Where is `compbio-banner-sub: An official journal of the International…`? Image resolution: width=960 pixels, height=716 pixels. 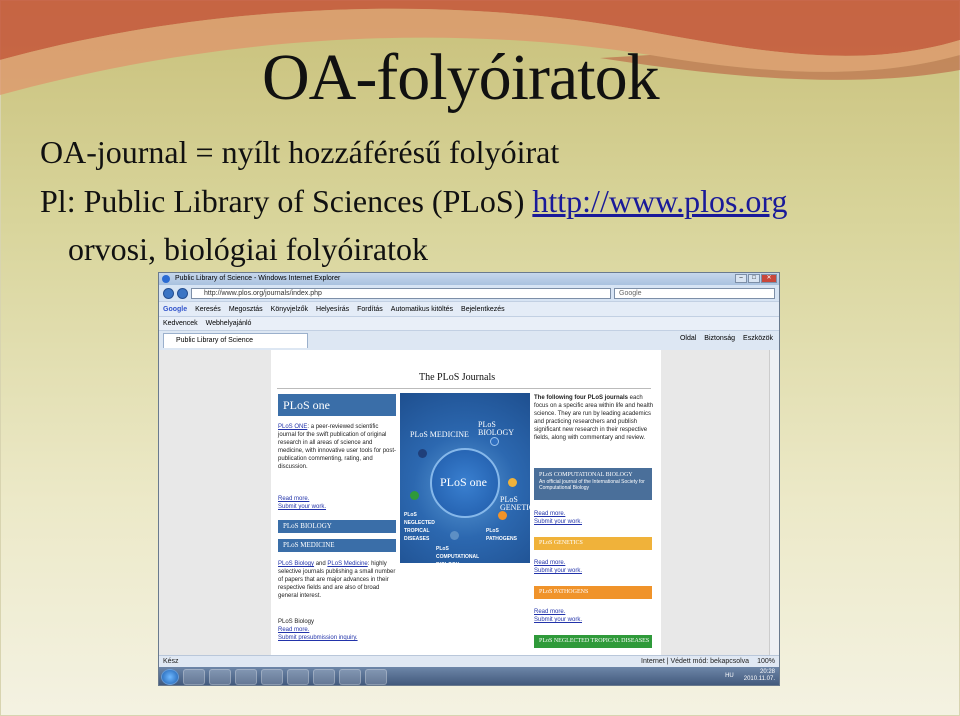 compbio-banner-sub: An official journal of the International… is located at coordinates (592, 485).